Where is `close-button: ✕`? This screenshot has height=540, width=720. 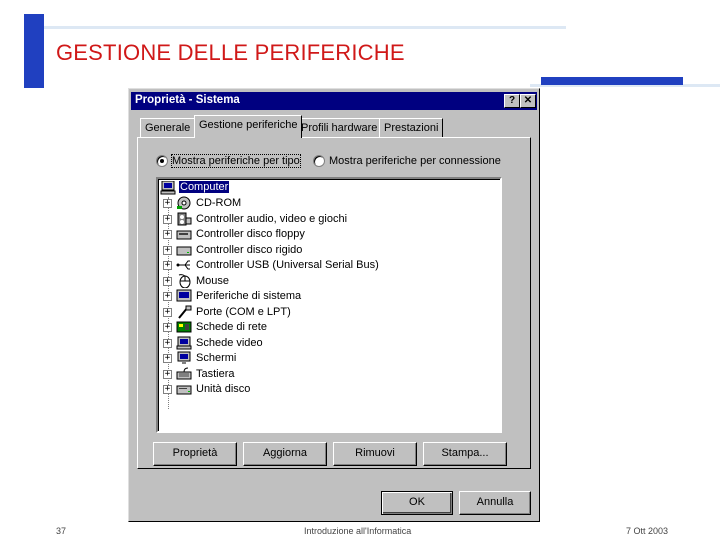
close-button: ✕ is located at coordinates (528, 101).